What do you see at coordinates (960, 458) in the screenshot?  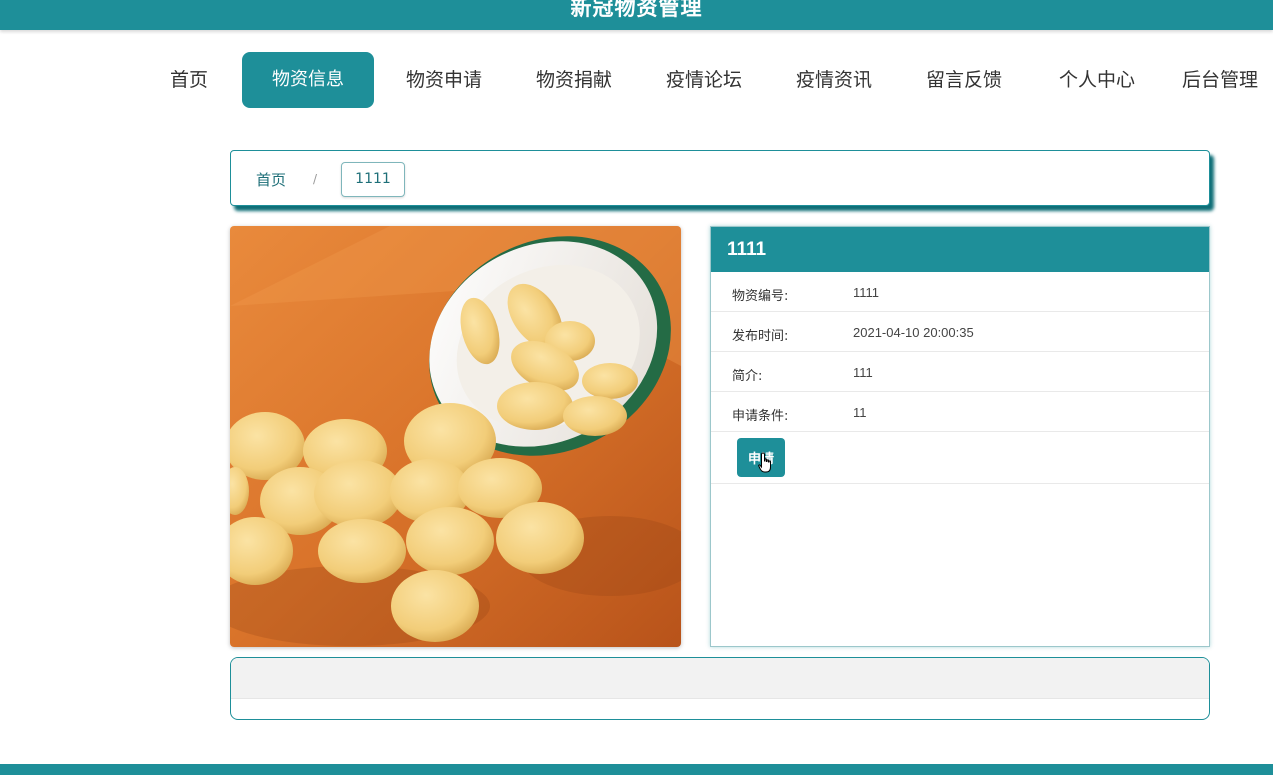 I see `action-row: 申请` at bounding box center [960, 458].